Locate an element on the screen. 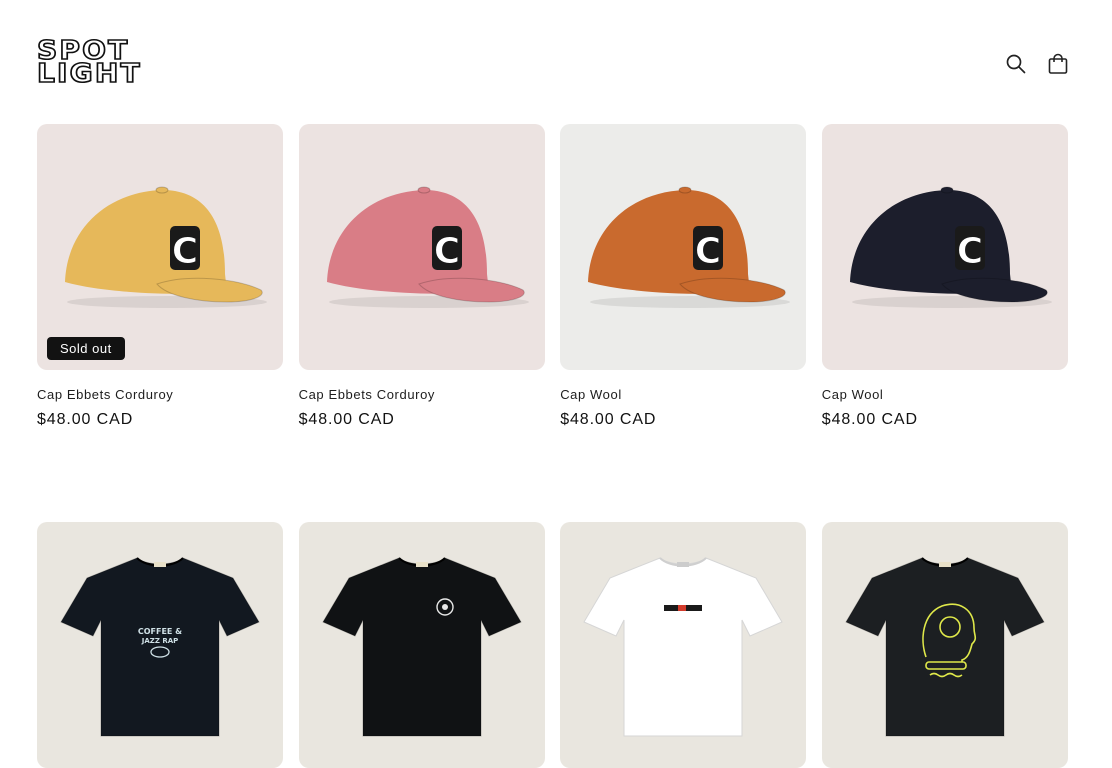  site-logo: SPOT LIGHT is located at coordinates (89, 63).